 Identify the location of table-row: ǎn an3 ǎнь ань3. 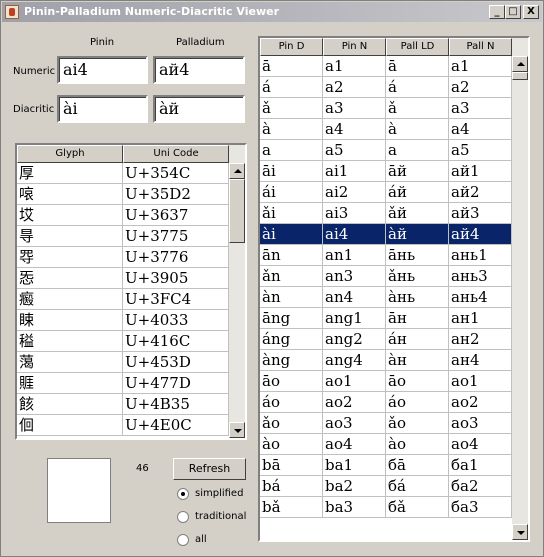
(386, 276).